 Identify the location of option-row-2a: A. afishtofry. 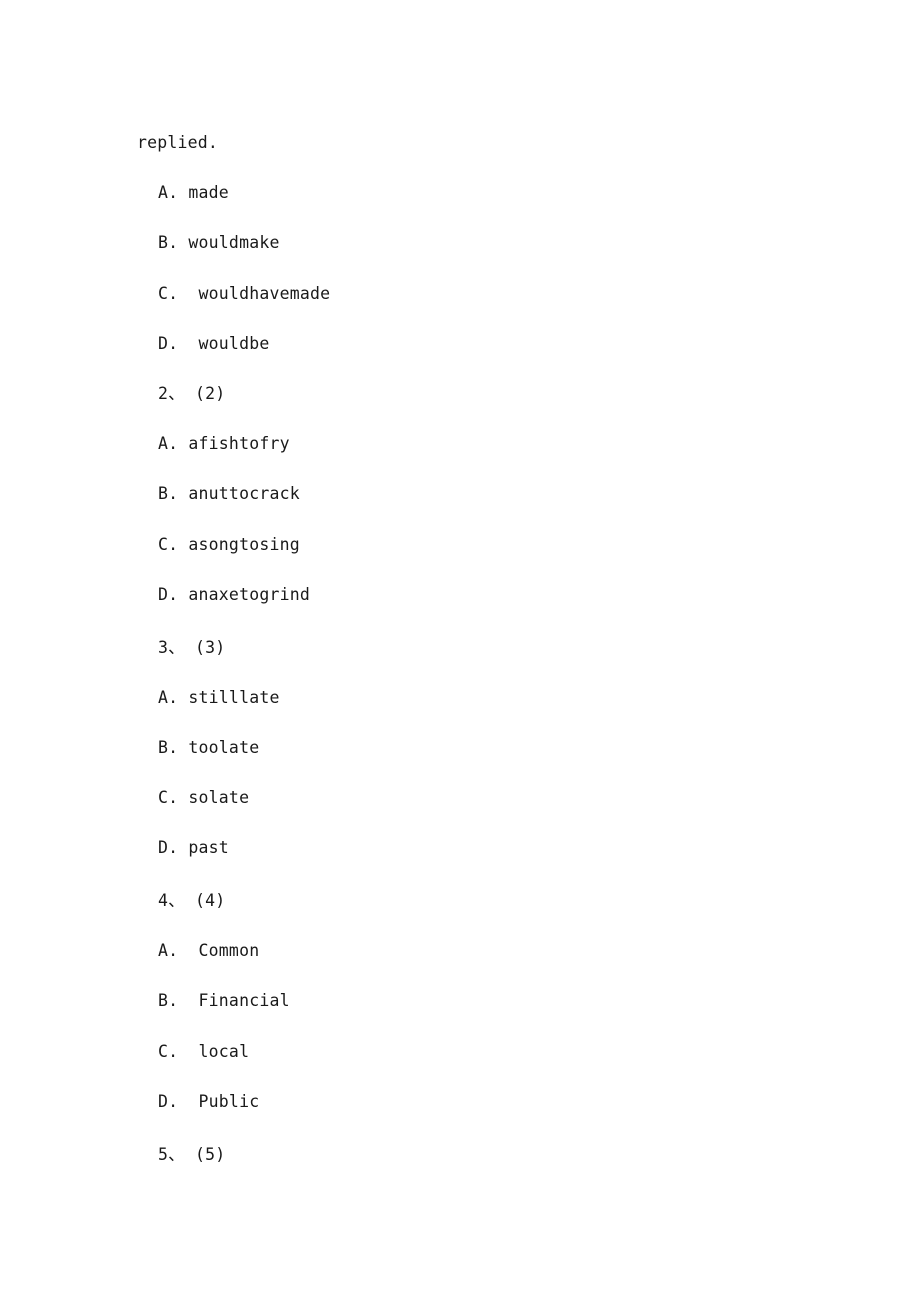
(497, 444).